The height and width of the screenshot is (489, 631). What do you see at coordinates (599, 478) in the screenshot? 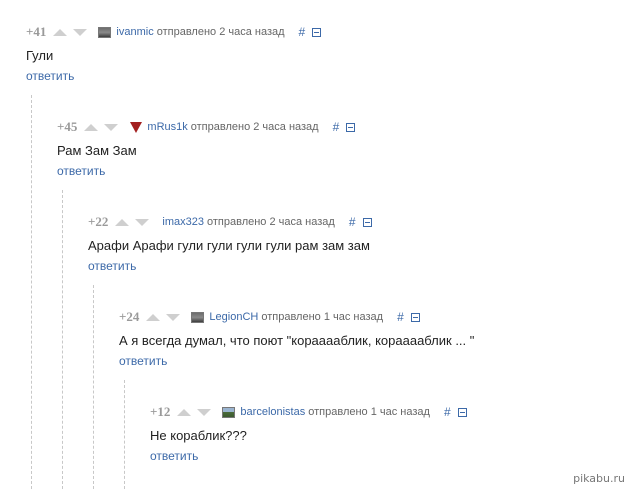
I see `site-watermark: pikabu.ru` at bounding box center [599, 478].